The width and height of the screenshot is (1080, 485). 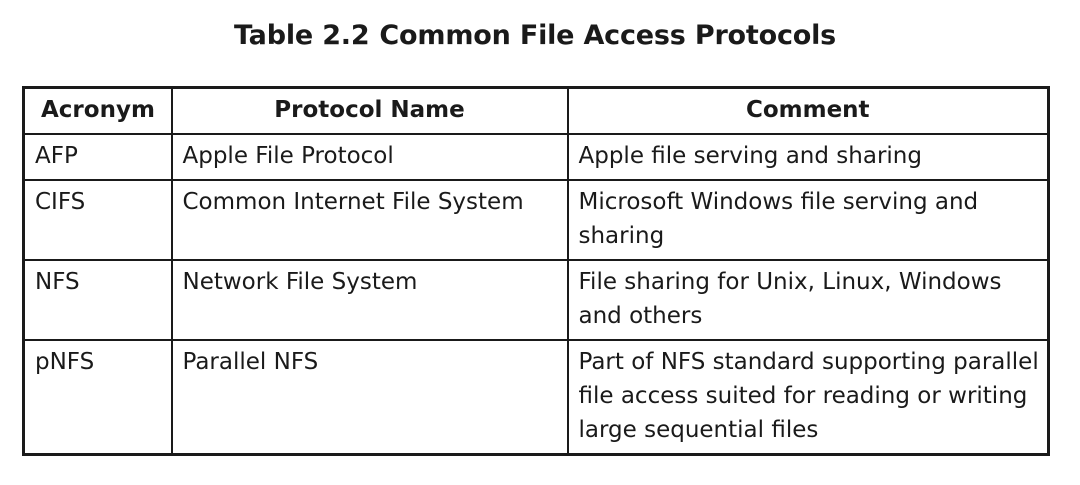 I want to click on header-protocol-name: Protocol Name, so click(x=369, y=110).